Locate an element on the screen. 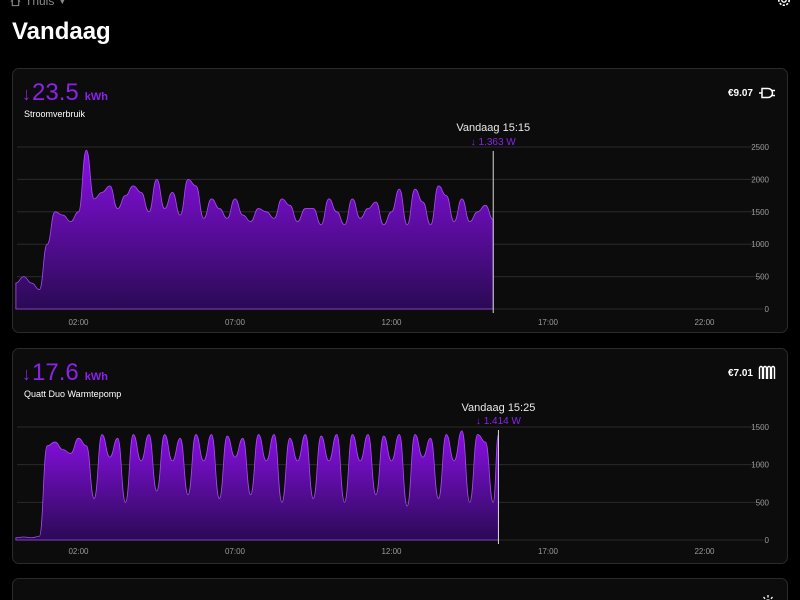 The image size is (800, 600). energy-card-third is located at coordinates (400, 589).